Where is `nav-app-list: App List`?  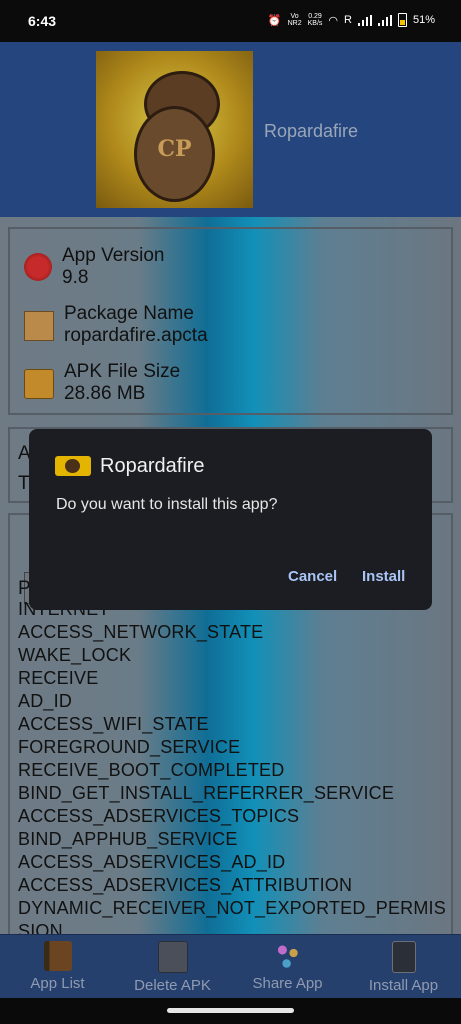
nav-app-list: App List is located at coordinates (57, 967).